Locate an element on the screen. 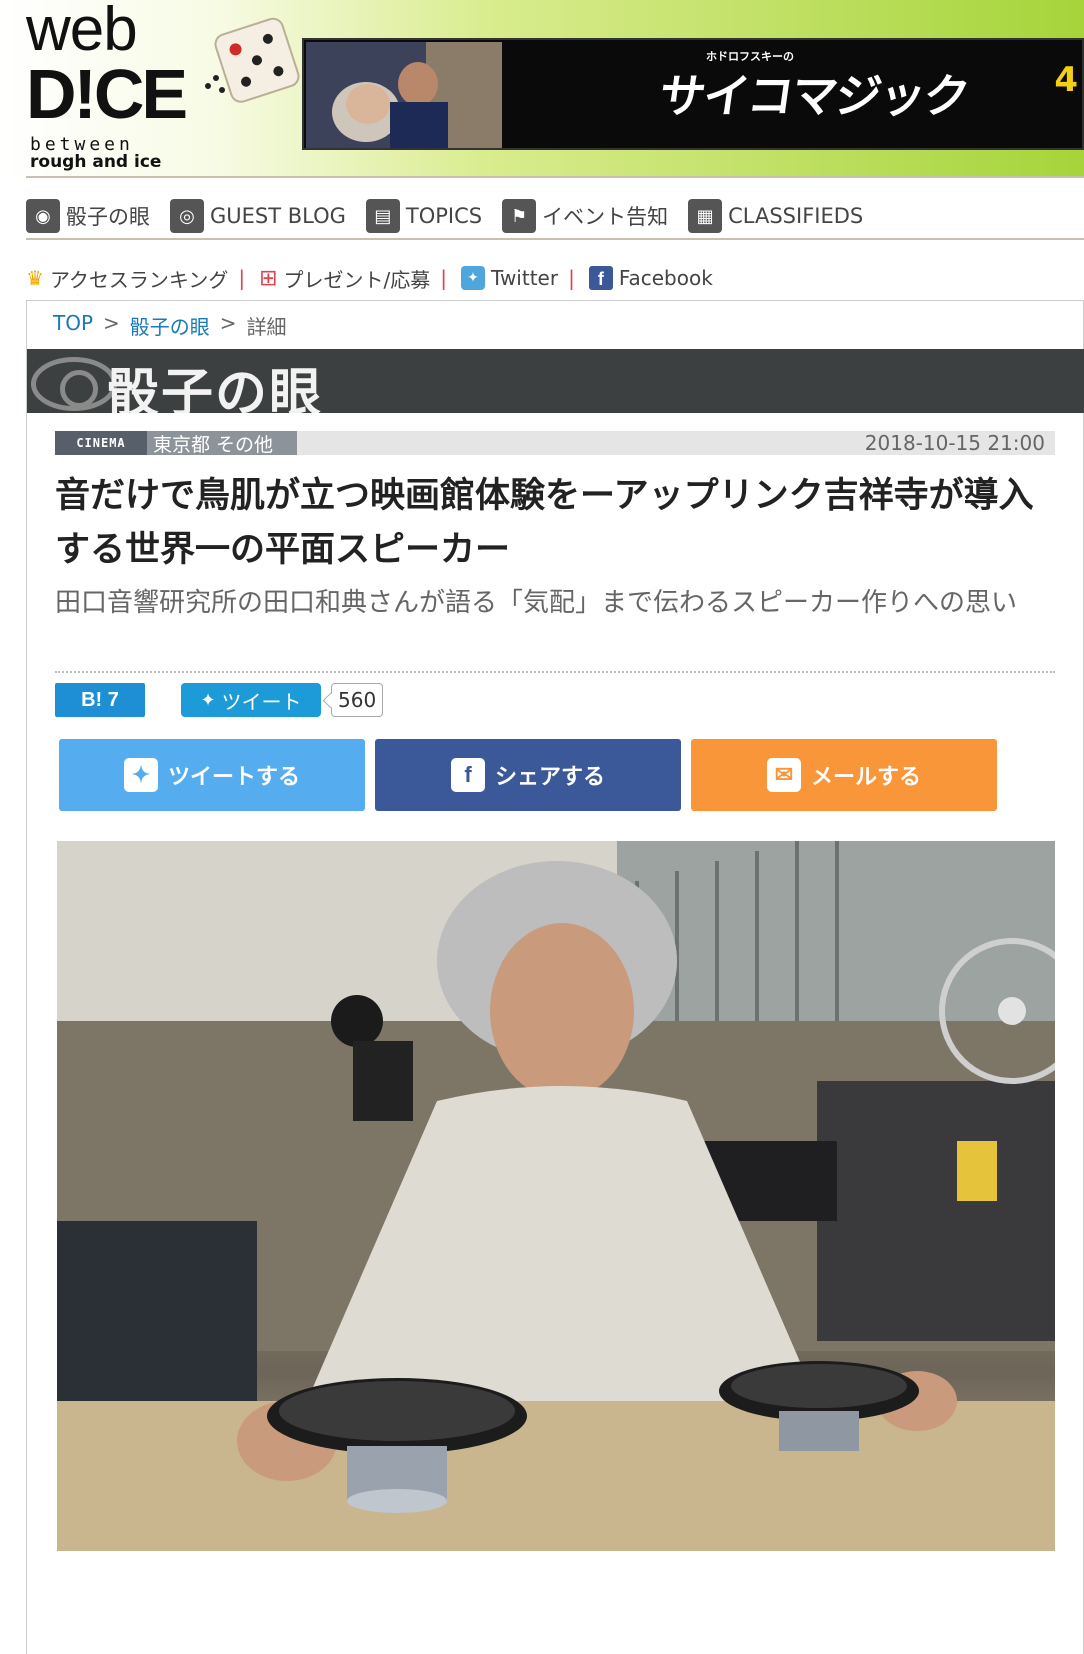 Image resolution: width=1084 pixels, height=1654 pixels. nav-label: TOPICS is located at coordinates (444, 216).